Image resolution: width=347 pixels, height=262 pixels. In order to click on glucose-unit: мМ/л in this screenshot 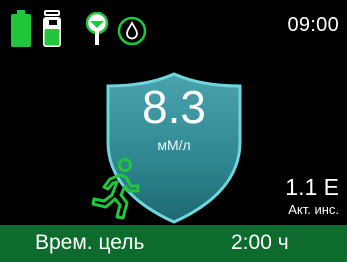, I will do `click(174, 145)`.